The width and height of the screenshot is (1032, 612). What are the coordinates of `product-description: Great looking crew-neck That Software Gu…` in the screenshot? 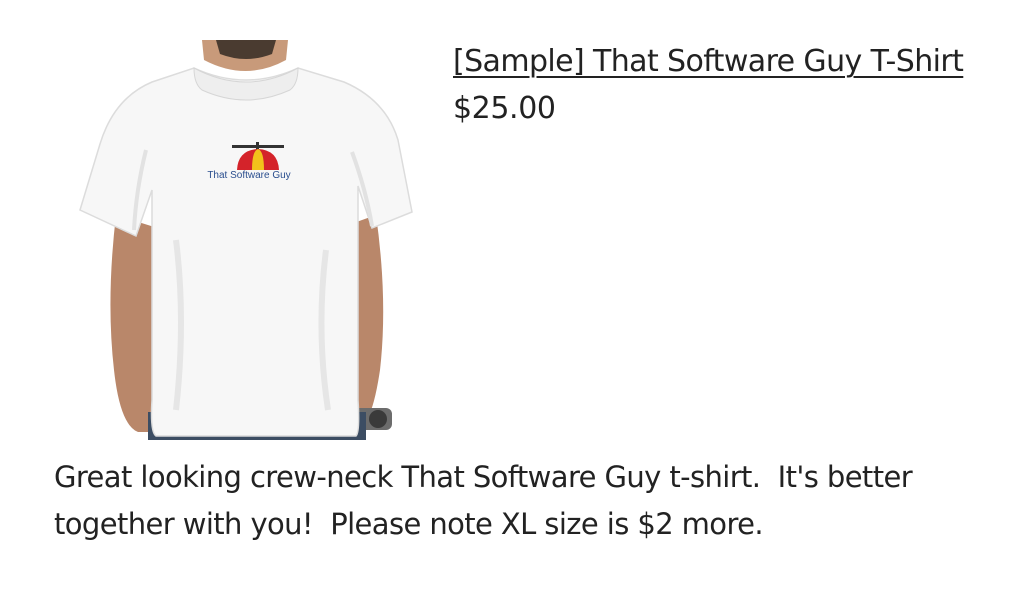 It's located at (483, 500).